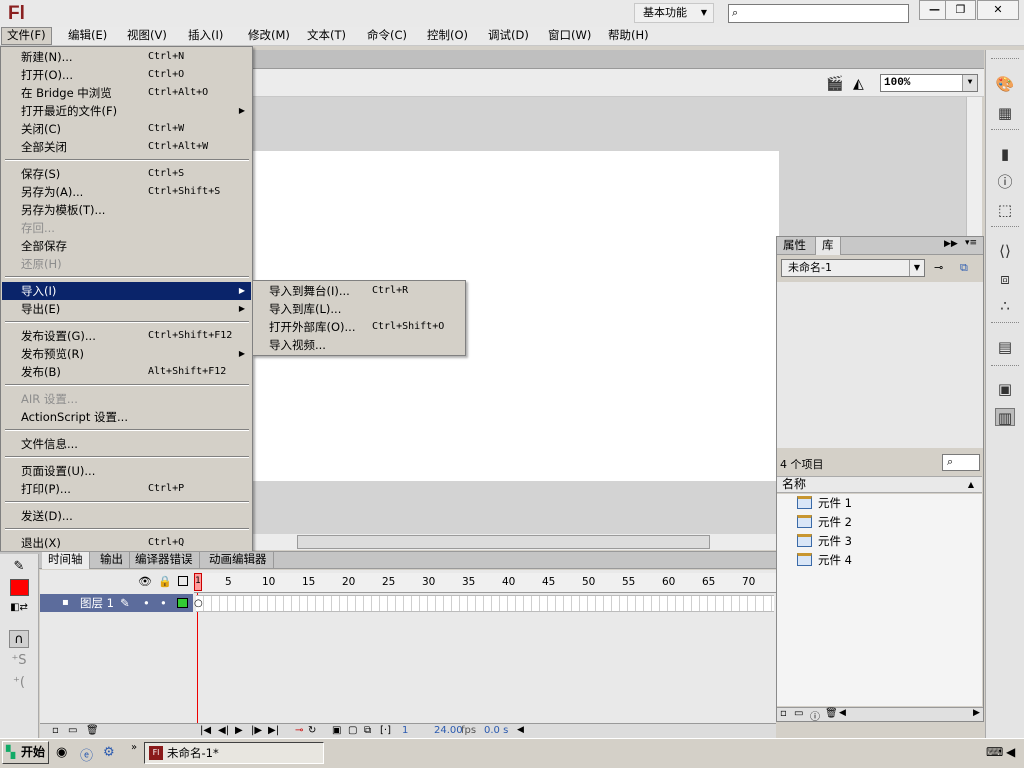  What do you see at coordinates (182, 603) in the screenshot?
I see `layer-color-swatch` at bounding box center [182, 603].